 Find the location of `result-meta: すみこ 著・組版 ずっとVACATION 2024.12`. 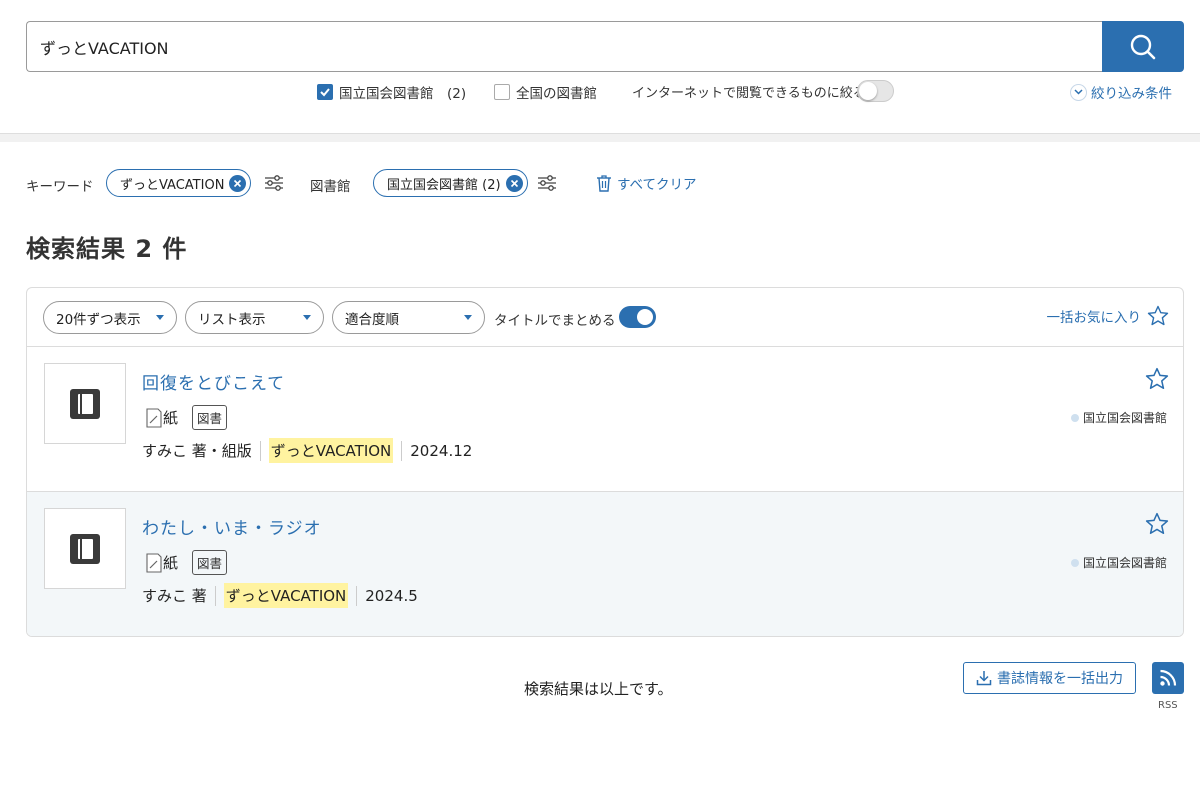

result-meta: すみこ 著・組版 ずっとVACATION 2024.12 is located at coordinates (307, 450).